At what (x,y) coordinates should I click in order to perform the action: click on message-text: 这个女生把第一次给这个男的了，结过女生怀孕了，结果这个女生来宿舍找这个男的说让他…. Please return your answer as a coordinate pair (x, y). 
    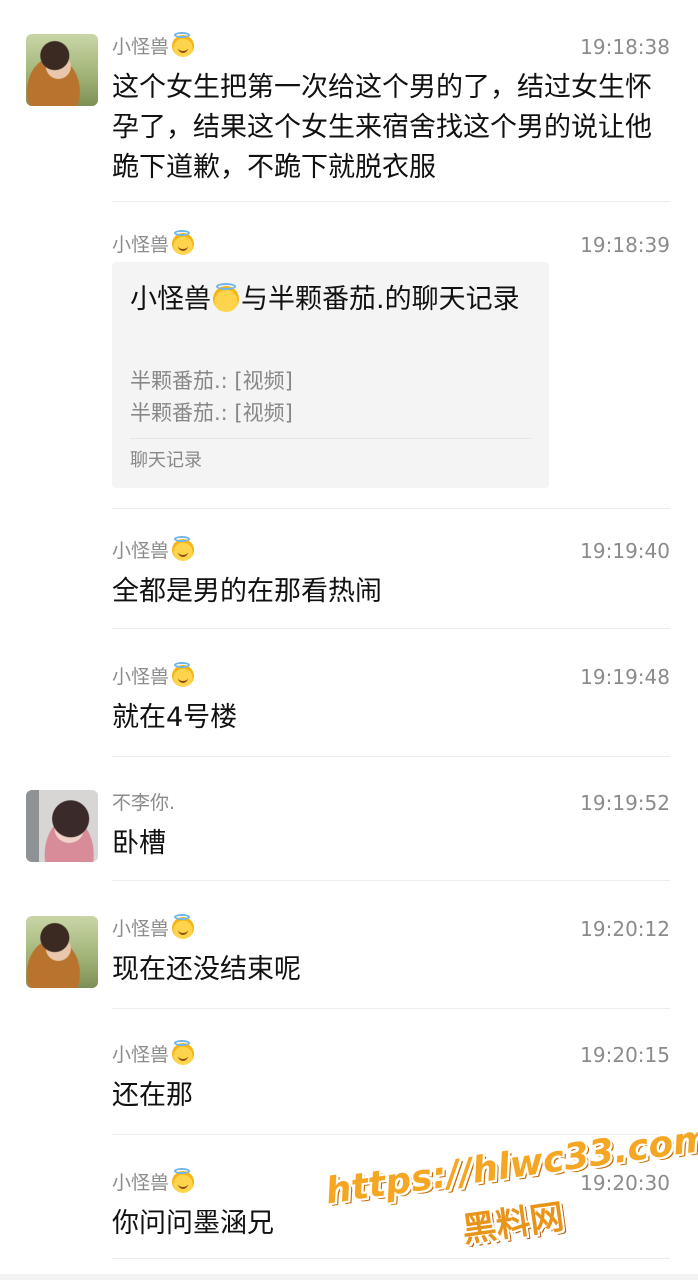
    Looking at the image, I should click on (382, 127).